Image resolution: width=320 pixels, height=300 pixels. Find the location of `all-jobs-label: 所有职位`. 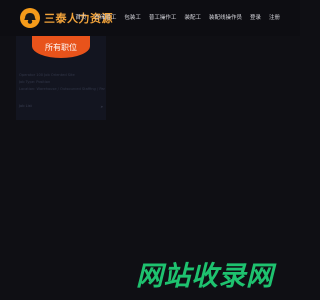

all-jobs-label: 所有职位 is located at coordinates (61, 47).